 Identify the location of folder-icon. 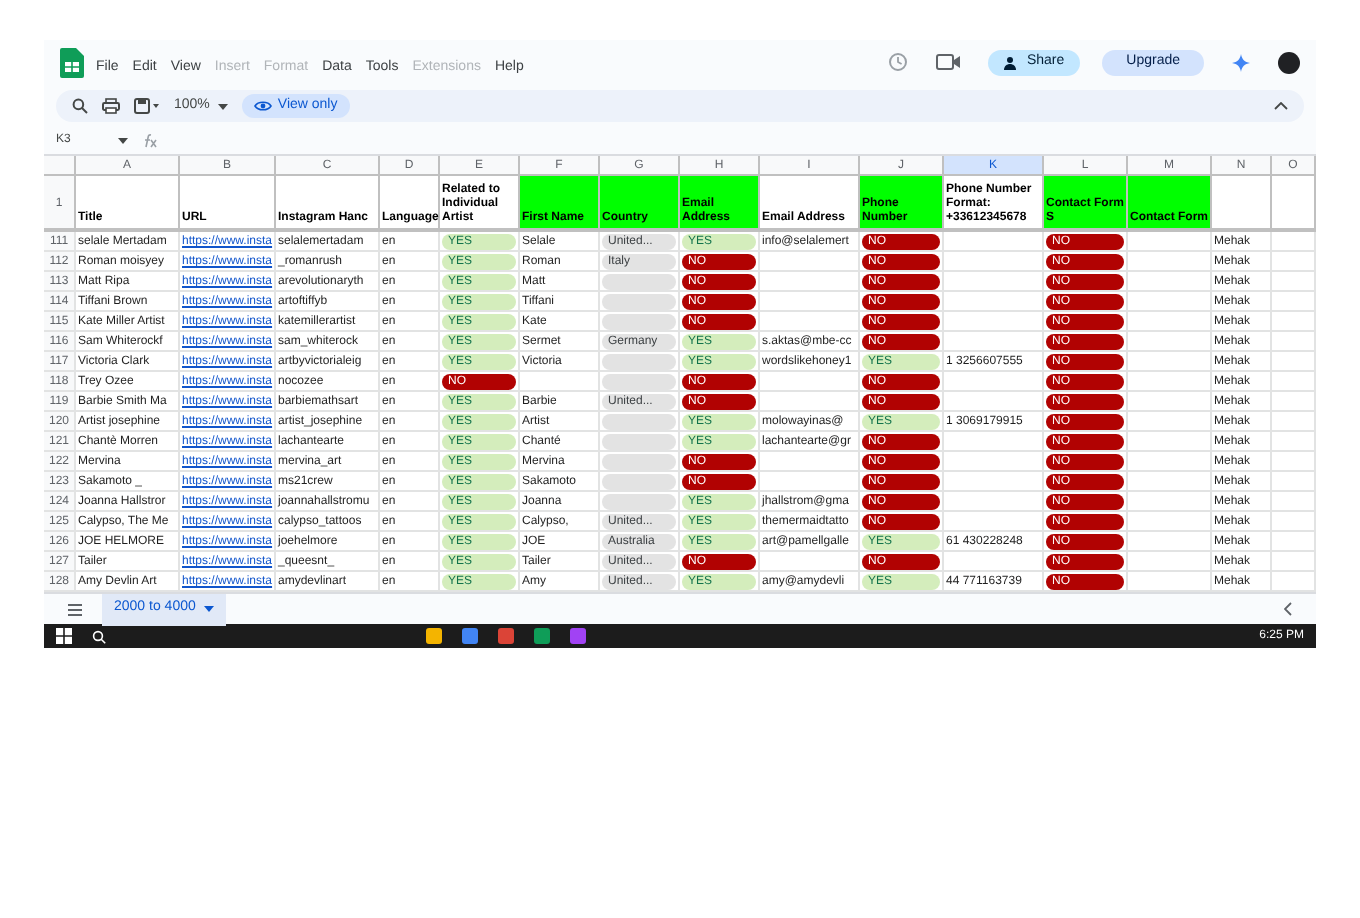
(434, 636).